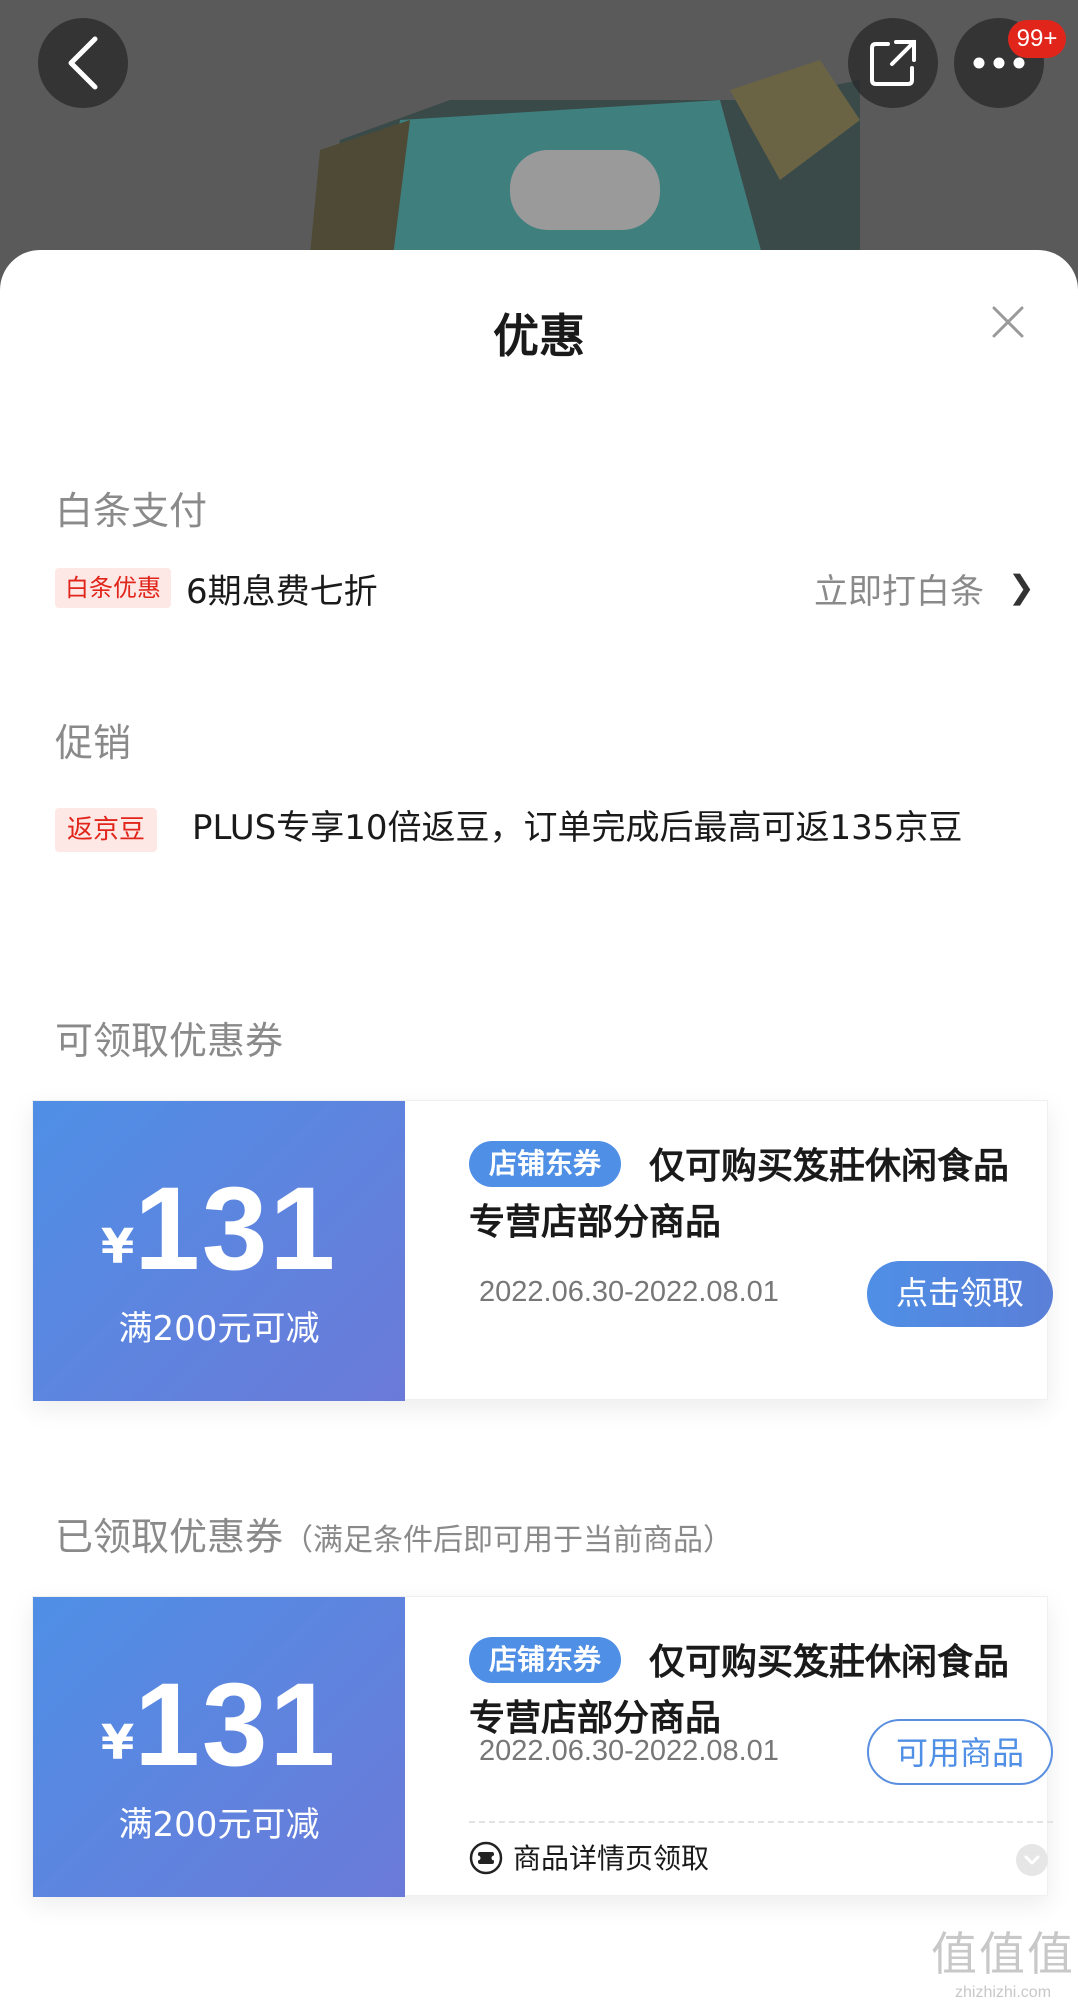  I want to click on promo-text: PLUS专享10倍返豆，订单完成后最高可返135京豆, so click(577, 828).